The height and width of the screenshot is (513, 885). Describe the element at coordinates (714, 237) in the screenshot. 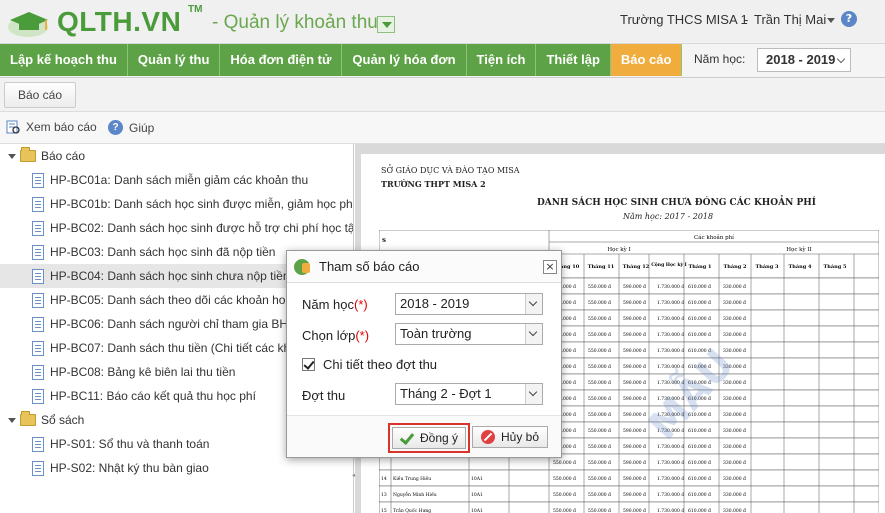

I see `table-header-fees: Các khoản phí` at that location.